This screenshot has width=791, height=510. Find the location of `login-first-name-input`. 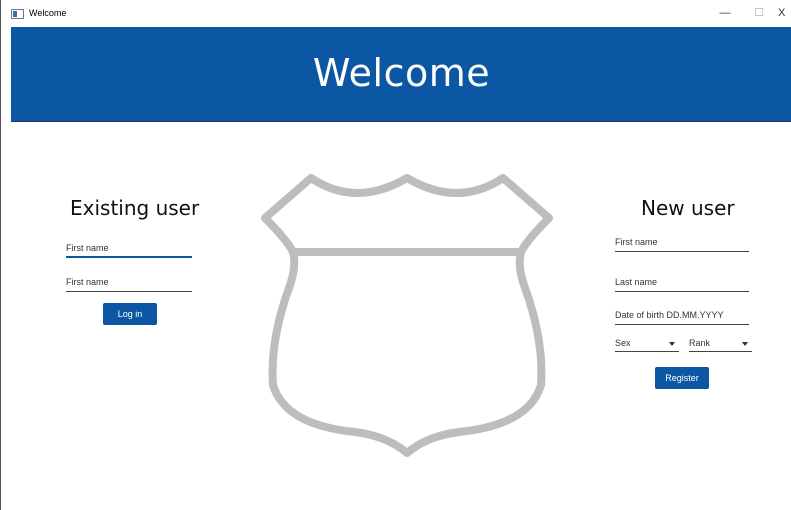

login-first-name-input is located at coordinates (129, 246).